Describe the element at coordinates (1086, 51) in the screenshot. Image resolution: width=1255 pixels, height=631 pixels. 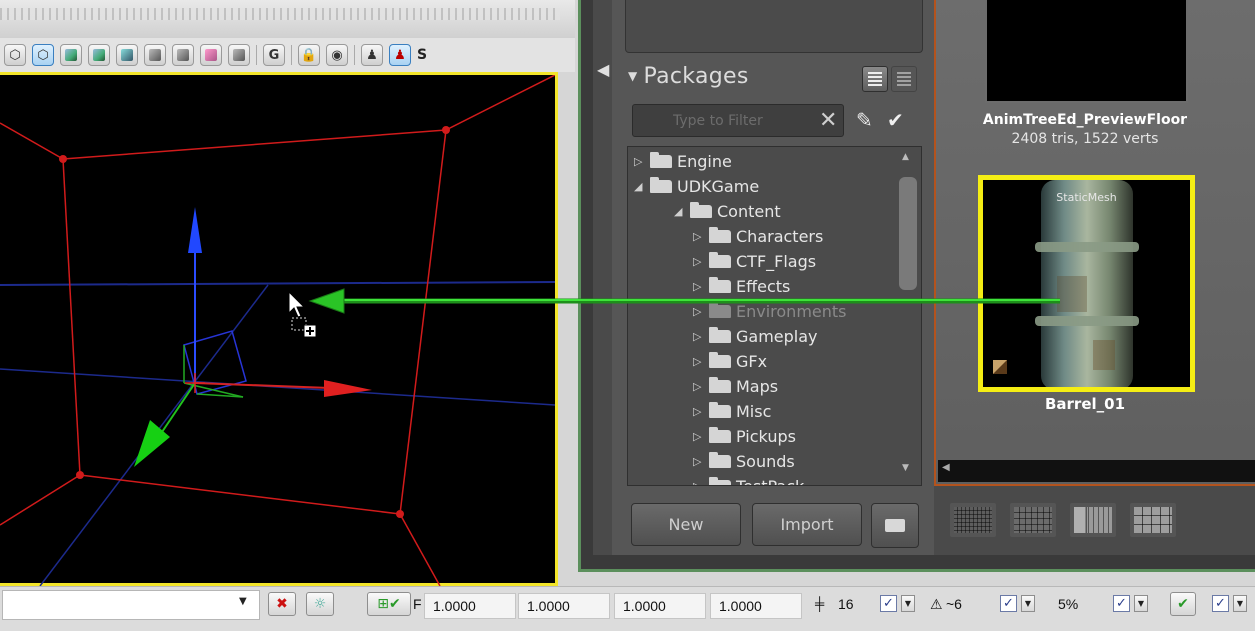
I see `asset-thumbnail-floor` at that location.